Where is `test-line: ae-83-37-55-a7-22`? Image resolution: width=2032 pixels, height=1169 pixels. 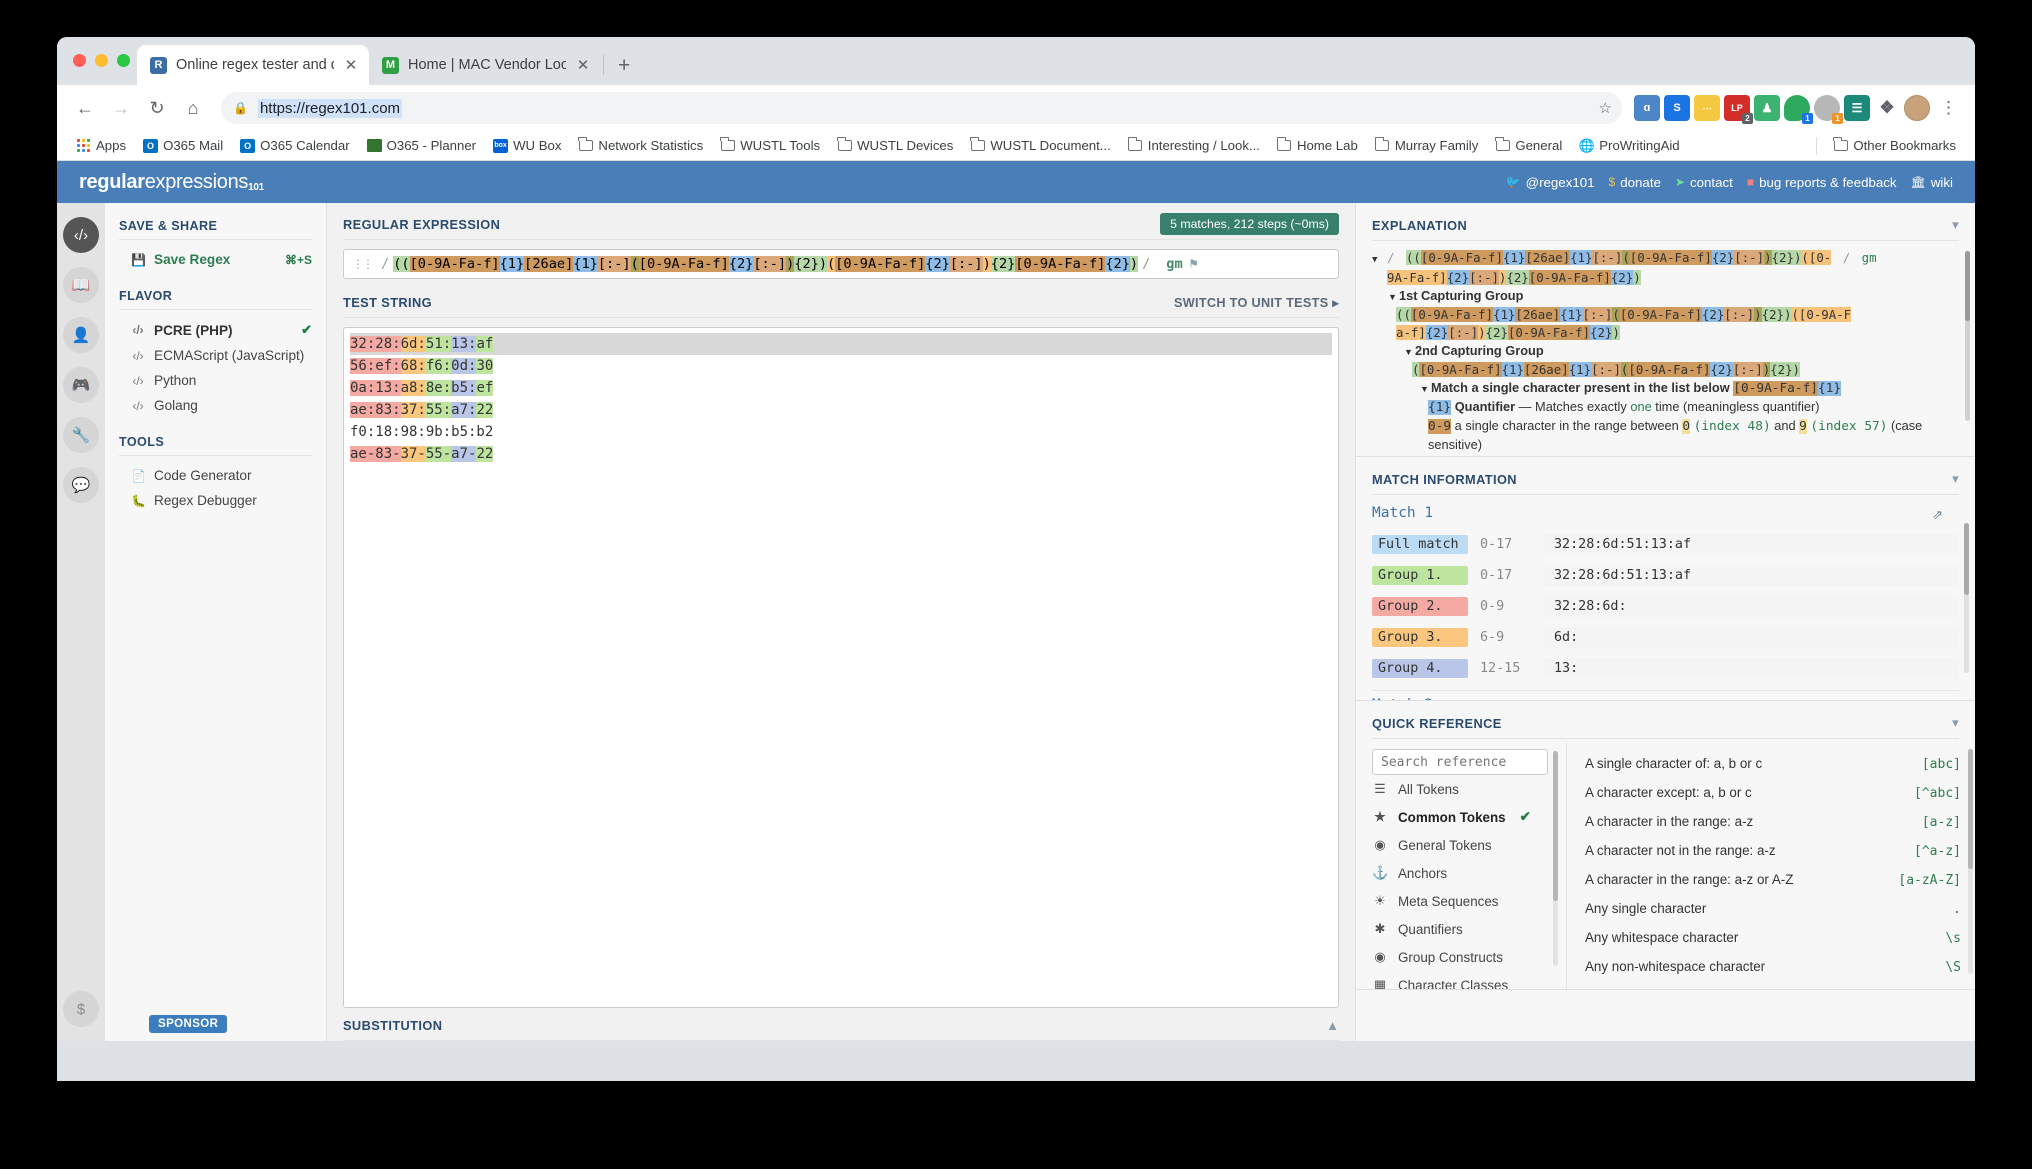
test-line: ae-83-37-55-a7-22 is located at coordinates (841, 454).